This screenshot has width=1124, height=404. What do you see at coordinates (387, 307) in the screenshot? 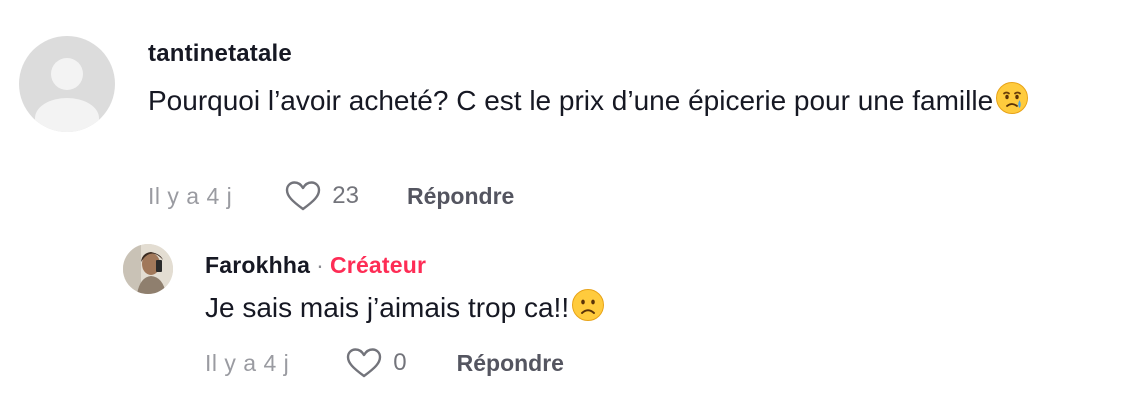
I see `reply-text-content: Je sais mais j’aimais trop ca!!` at bounding box center [387, 307].